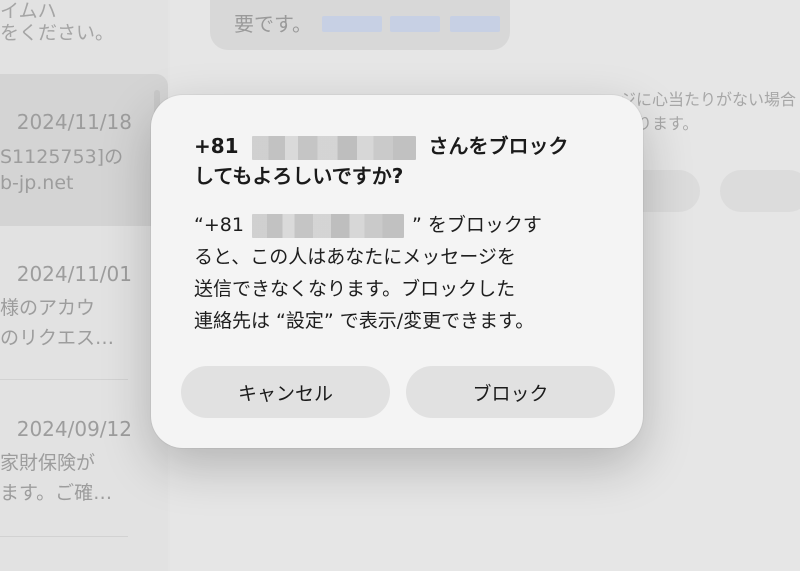 Image resolution: width=800 pixels, height=571 pixels. What do you see at coordinates (57, 33) in the screenshot?
I see `sidebar-top-line: をください。` at bounding box center [57, 33].